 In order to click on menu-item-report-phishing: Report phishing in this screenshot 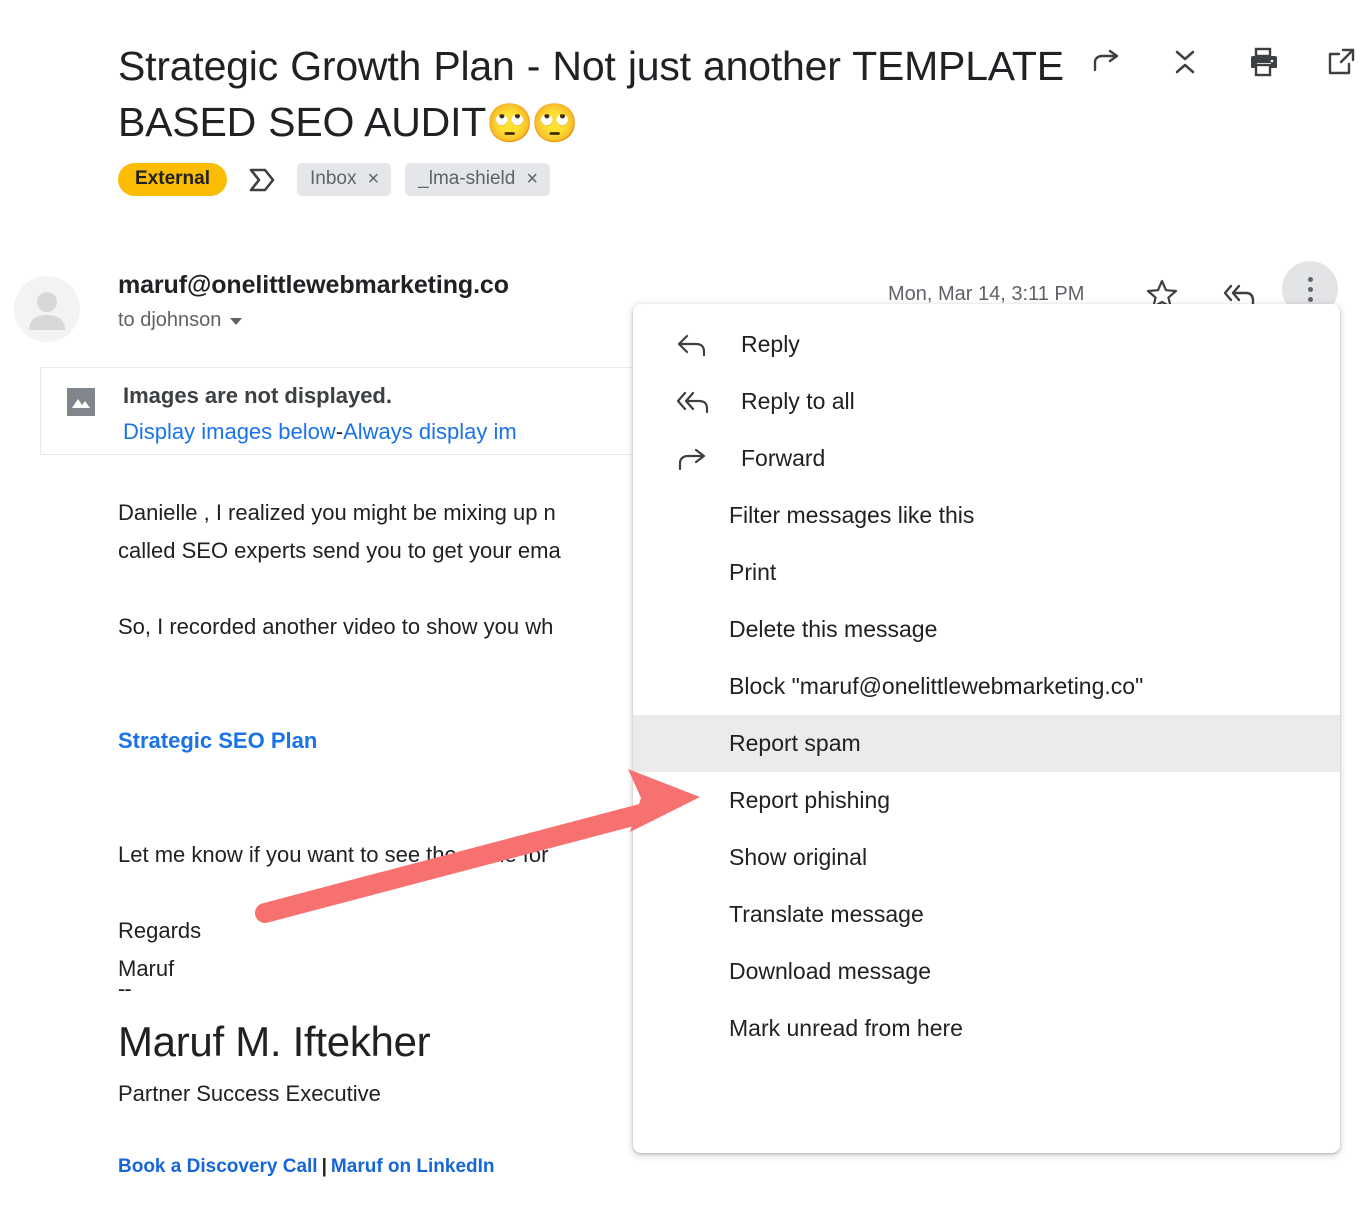, I will do `click(986, 800)`.